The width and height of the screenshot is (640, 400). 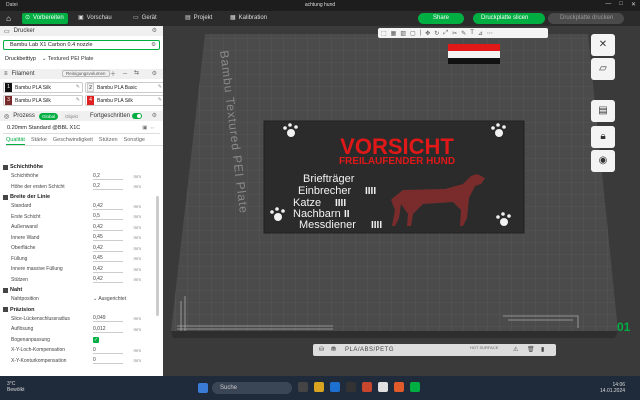 I want to click on process-object-toggle: Objekt, so click(x=71, y=116).